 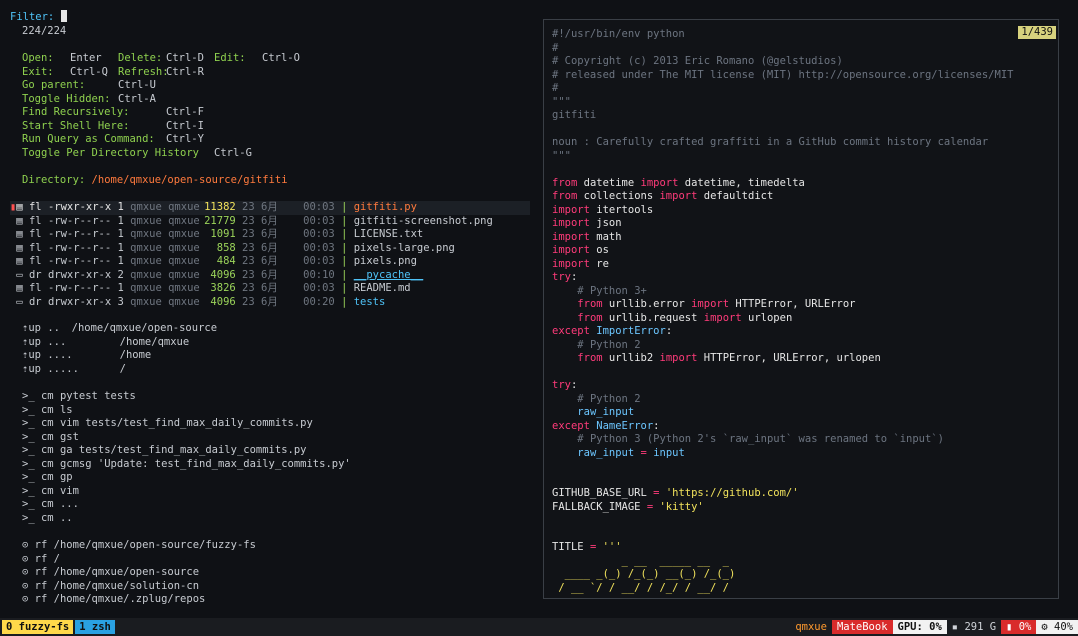 I want to click on code-token: itertools, so click(x=621, y=209).